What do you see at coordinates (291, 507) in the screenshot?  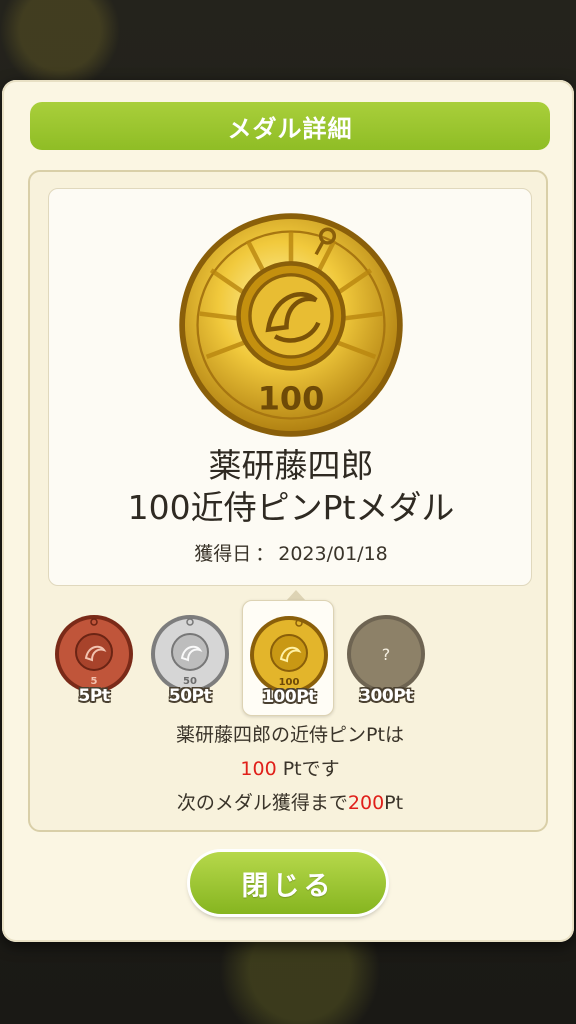 I see `medal-name-line2: 100近侍ピンPtメダル` at bounding box center [291, 507].